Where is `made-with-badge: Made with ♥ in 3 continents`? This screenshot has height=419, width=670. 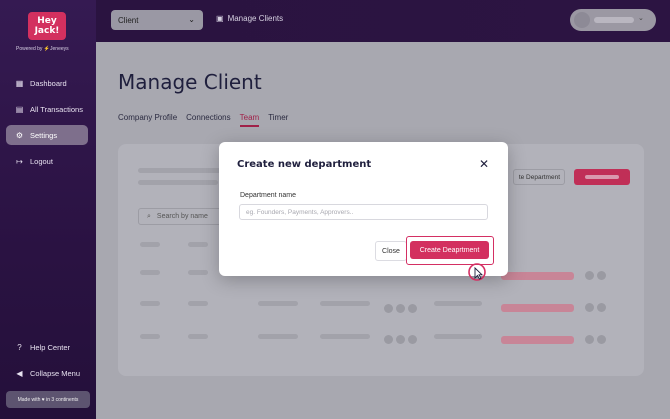 made-with-badge: Made with ♥ in 3 continents is located at coordinates (48, 399).